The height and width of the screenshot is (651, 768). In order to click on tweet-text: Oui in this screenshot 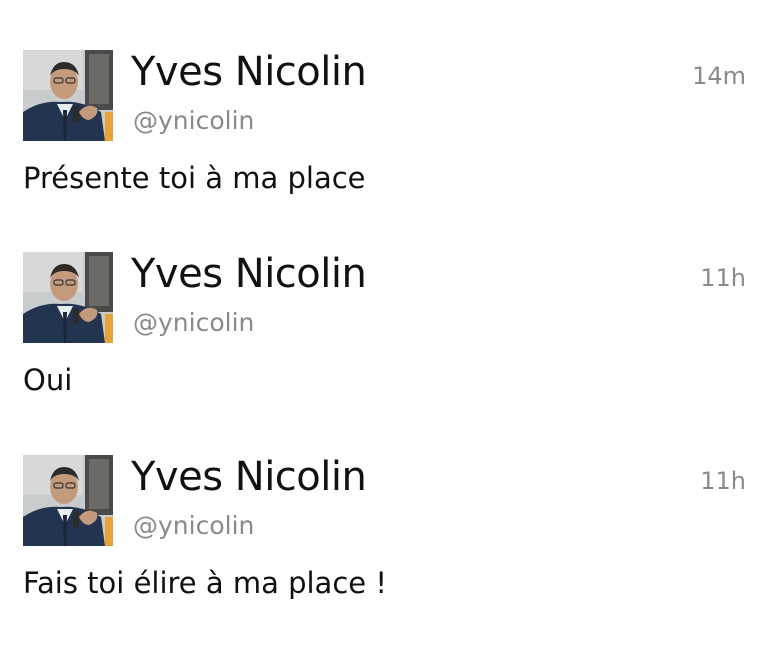, I will do `click(48, 380)`.